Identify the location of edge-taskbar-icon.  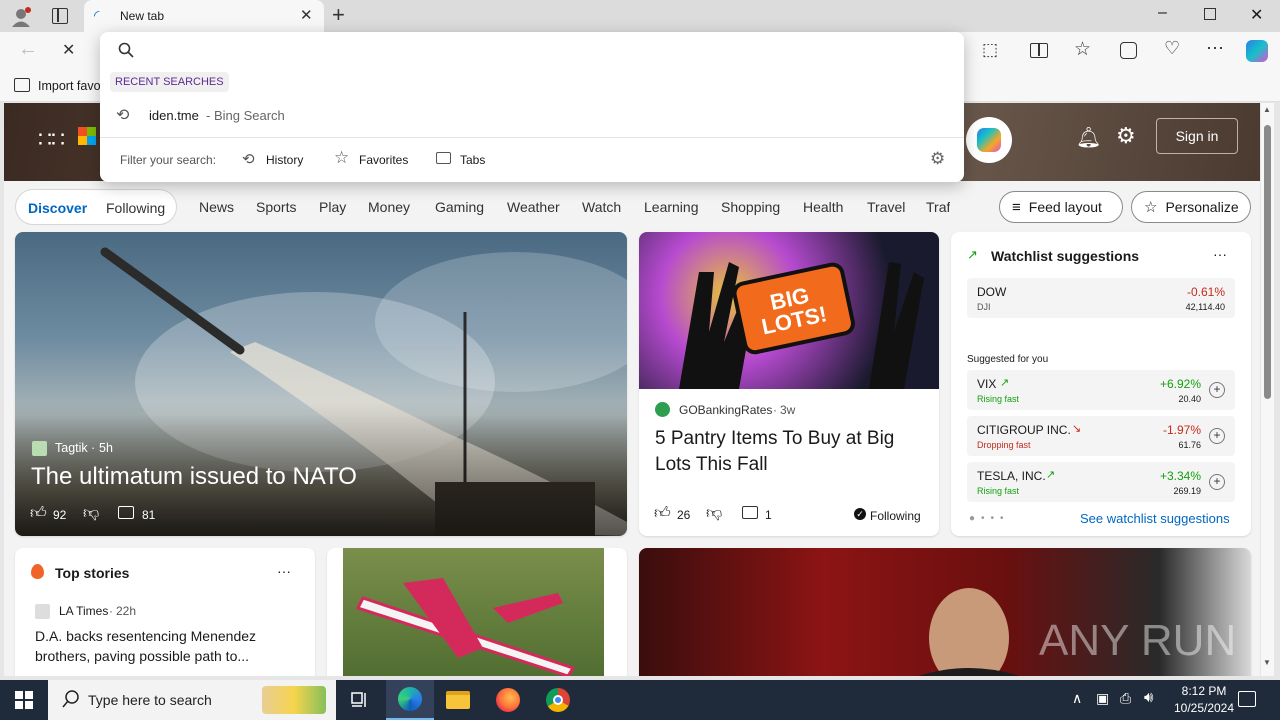
(410, 700).